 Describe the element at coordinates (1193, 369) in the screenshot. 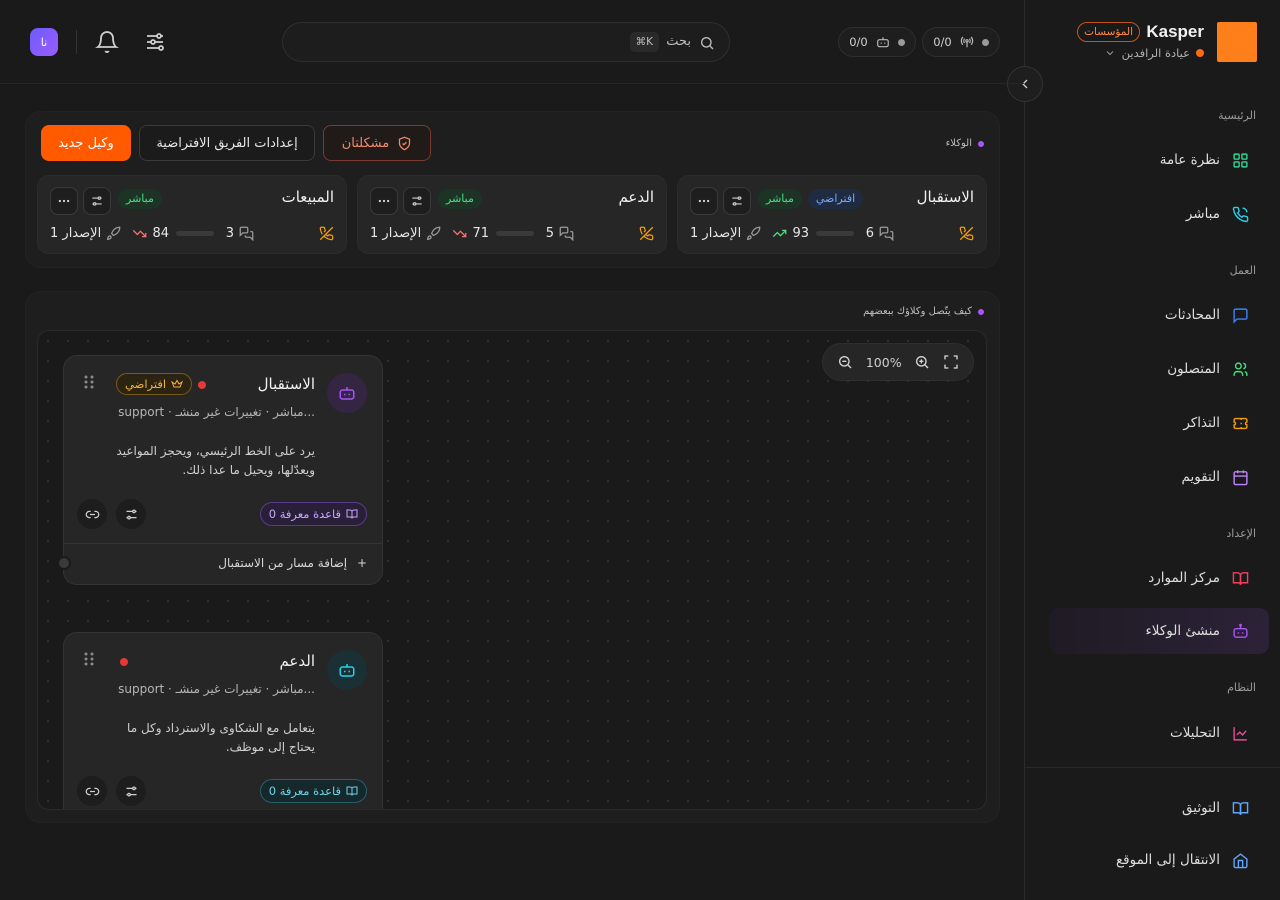

I see `sidebar-item-label: المتصلون` at that location.